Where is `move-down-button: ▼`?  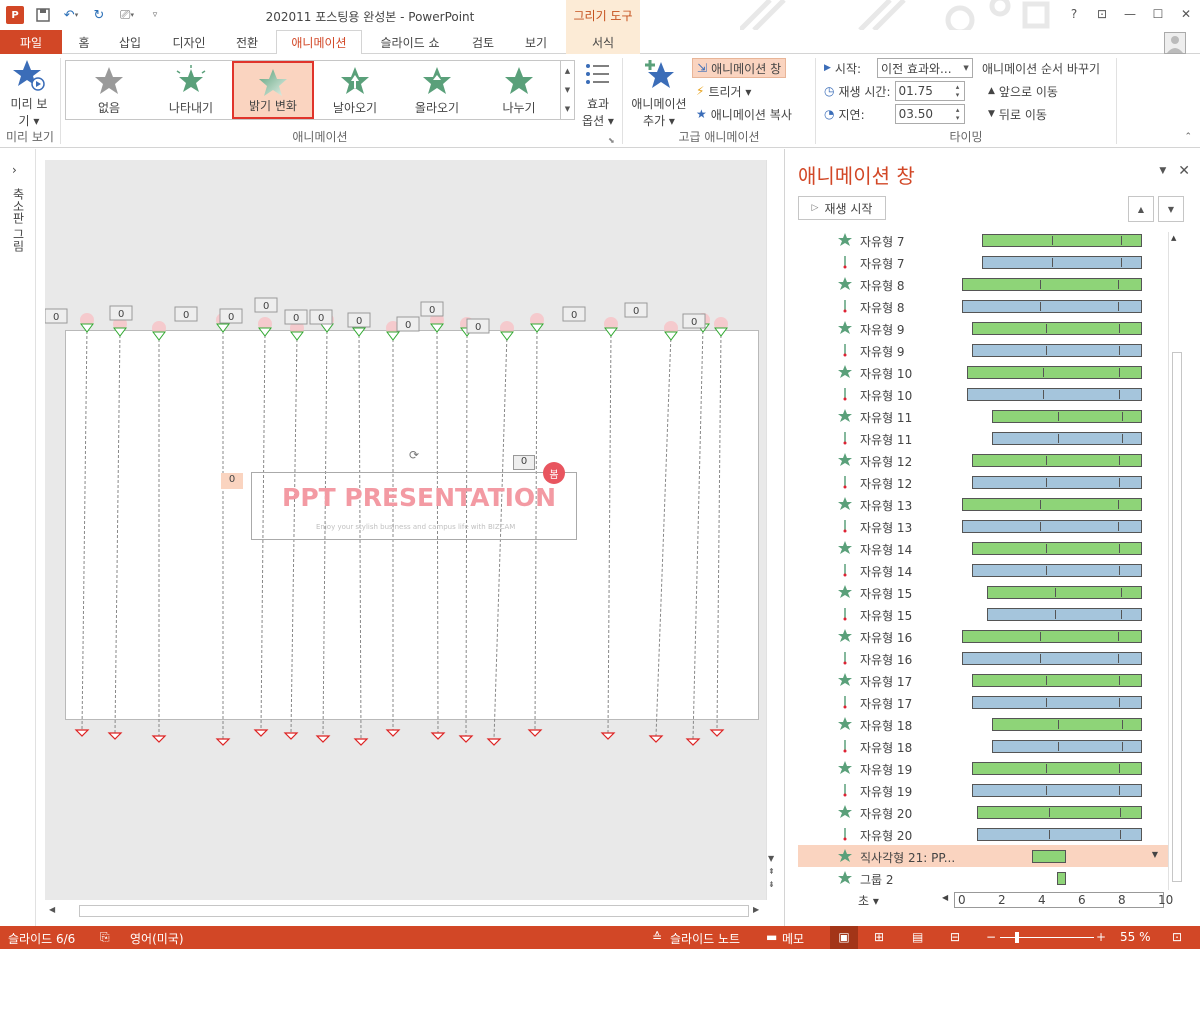
move-down-button: ▼ is located at coordinates (1171, 209).